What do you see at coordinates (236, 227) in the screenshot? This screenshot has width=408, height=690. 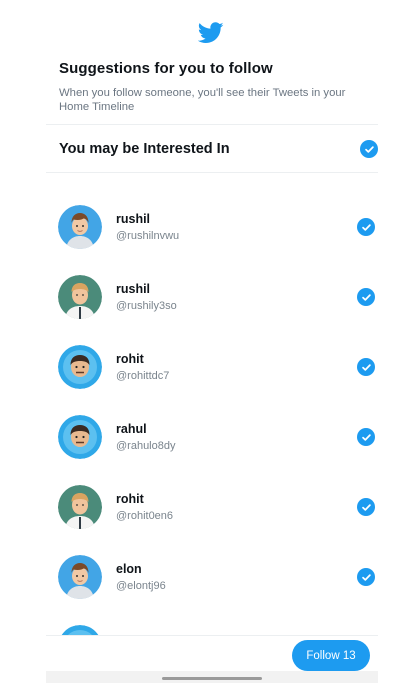 I see `user-info: rushil @rushilnvwu` at bounding box center [236, 227].